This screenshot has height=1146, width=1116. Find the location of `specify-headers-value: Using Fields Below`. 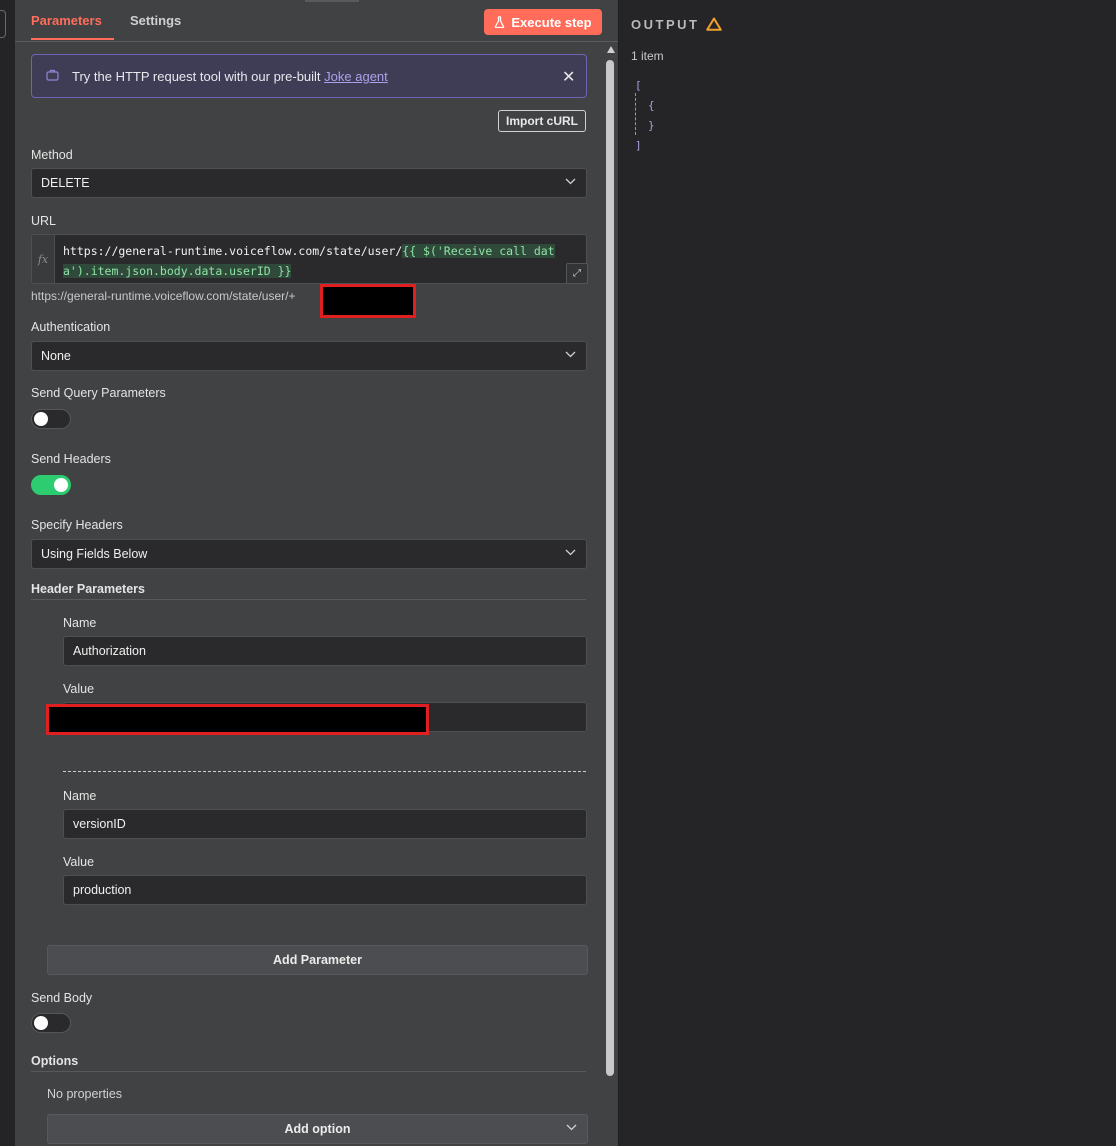

specify-headers-value: Using Fields Below is located at coordinates (94, 554).